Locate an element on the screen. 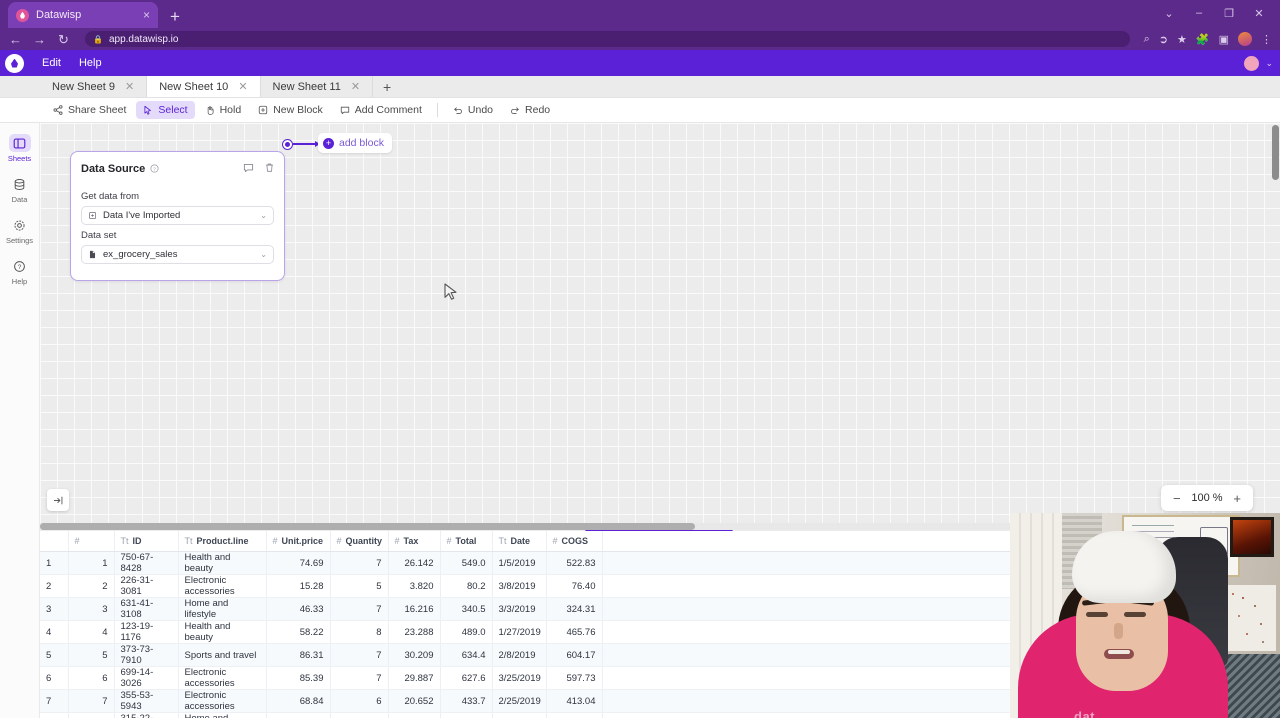  cell-date: 3/8/2019 is located at coordinates (519, 586).